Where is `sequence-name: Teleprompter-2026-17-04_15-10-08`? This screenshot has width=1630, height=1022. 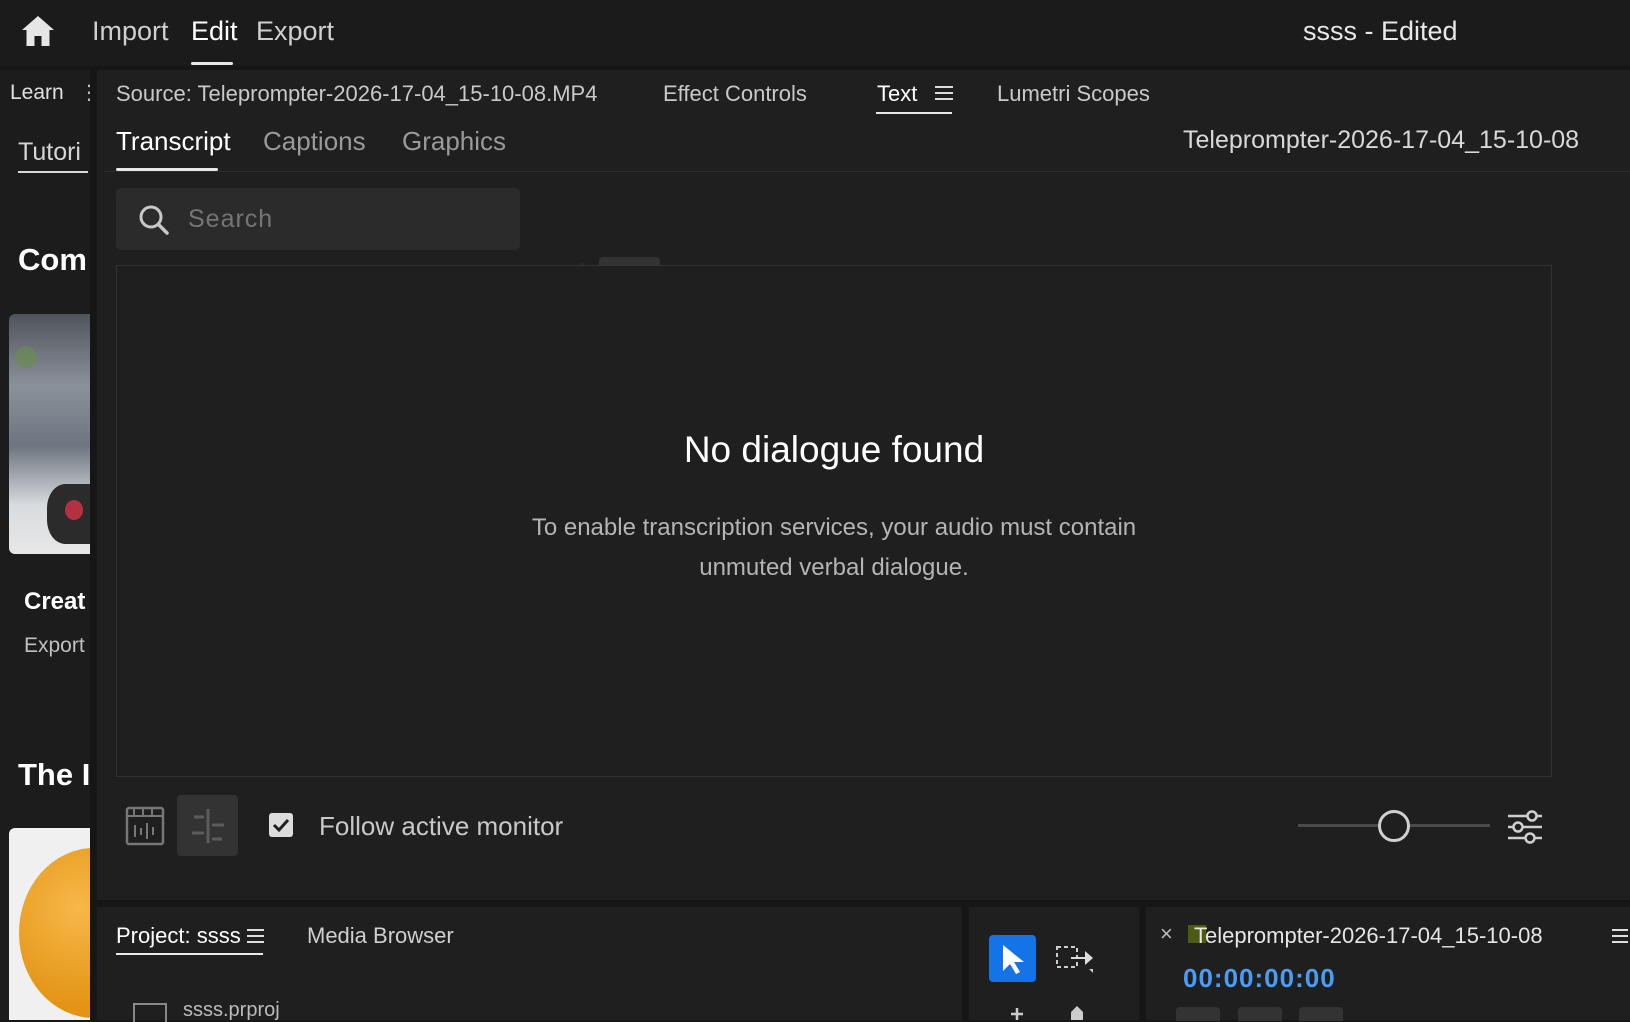 sequence-name: Teleprompter-2026-17-04_15-10-08 is located at coordinates (1368, 936).